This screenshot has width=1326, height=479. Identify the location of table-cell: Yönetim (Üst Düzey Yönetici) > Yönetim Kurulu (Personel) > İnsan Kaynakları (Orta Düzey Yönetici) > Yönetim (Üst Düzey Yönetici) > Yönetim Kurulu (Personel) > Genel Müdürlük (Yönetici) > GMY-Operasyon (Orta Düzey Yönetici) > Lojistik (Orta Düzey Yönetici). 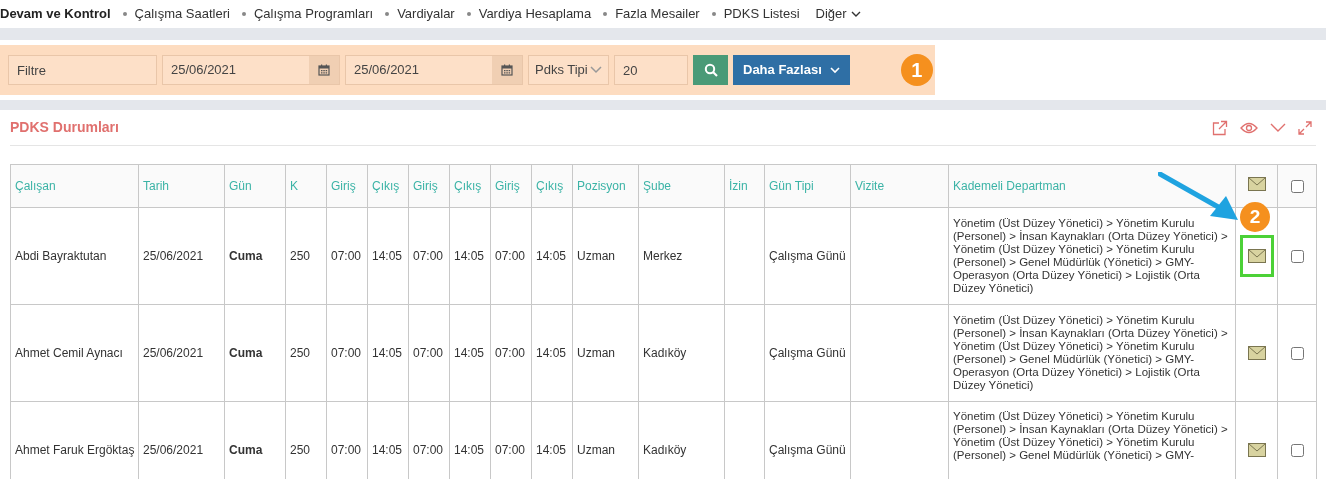
(1092, 353).